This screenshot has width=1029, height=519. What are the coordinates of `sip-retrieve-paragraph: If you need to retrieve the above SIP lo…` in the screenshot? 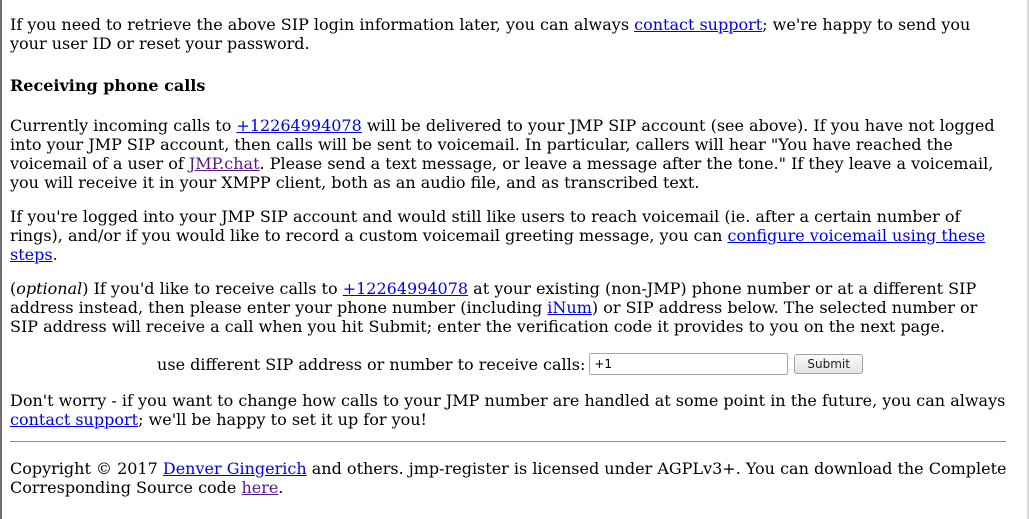 It's located at (490, 34).